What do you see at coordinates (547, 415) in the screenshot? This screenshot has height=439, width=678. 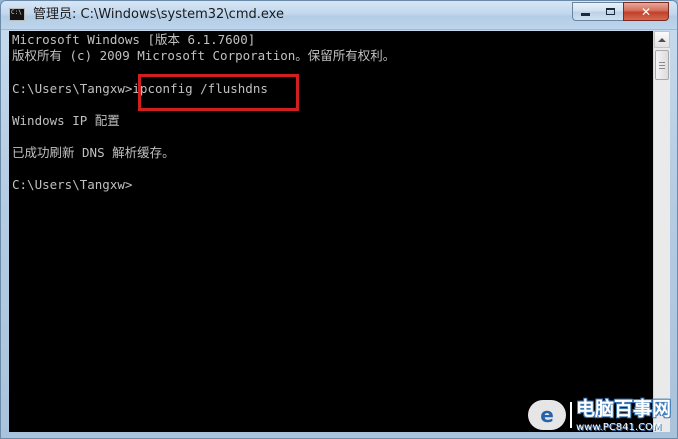 I see `watermark-logo-icon: e` at bounding box center [547, 415].